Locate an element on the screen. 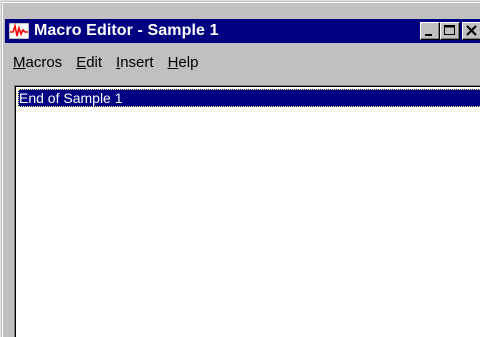 The image size is (480, 337). title-bar: Macro Editor - Sample 1 is located at coordinates (242, 31).